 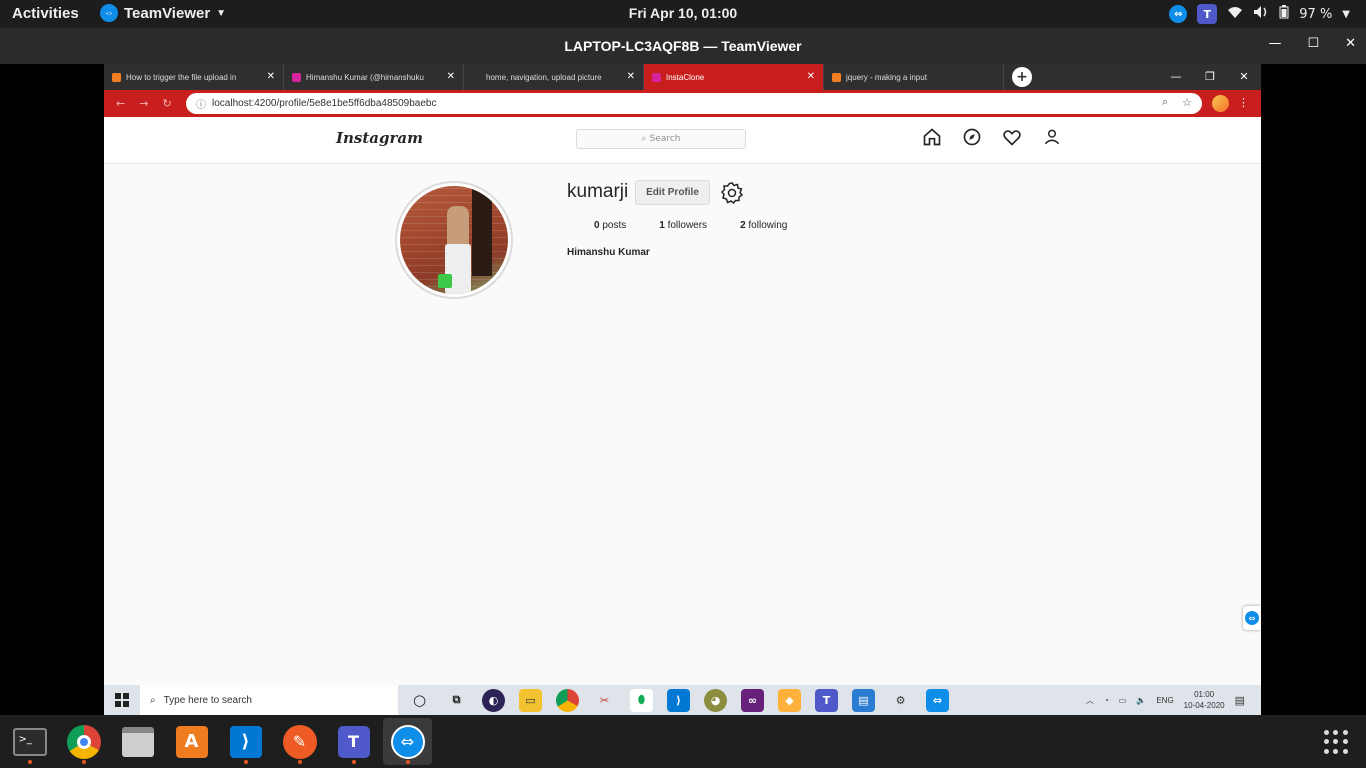 I want to click on task-view-icon: ⧉, so click(x=456, y=700).